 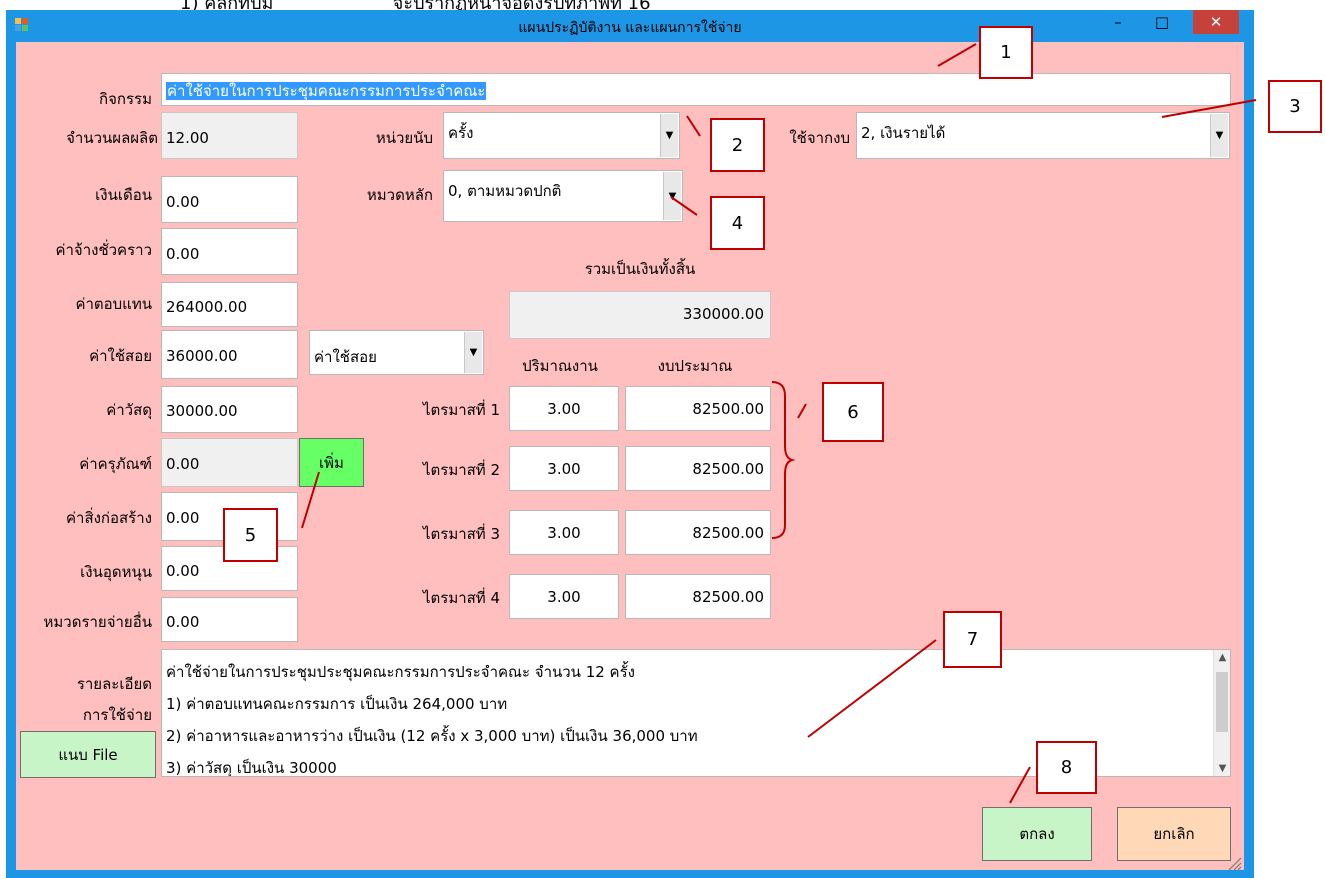 What do you see at coordinates (853, 412) in the screenshot?
I see `callout-6: 6` at bounding box center [853, 412].